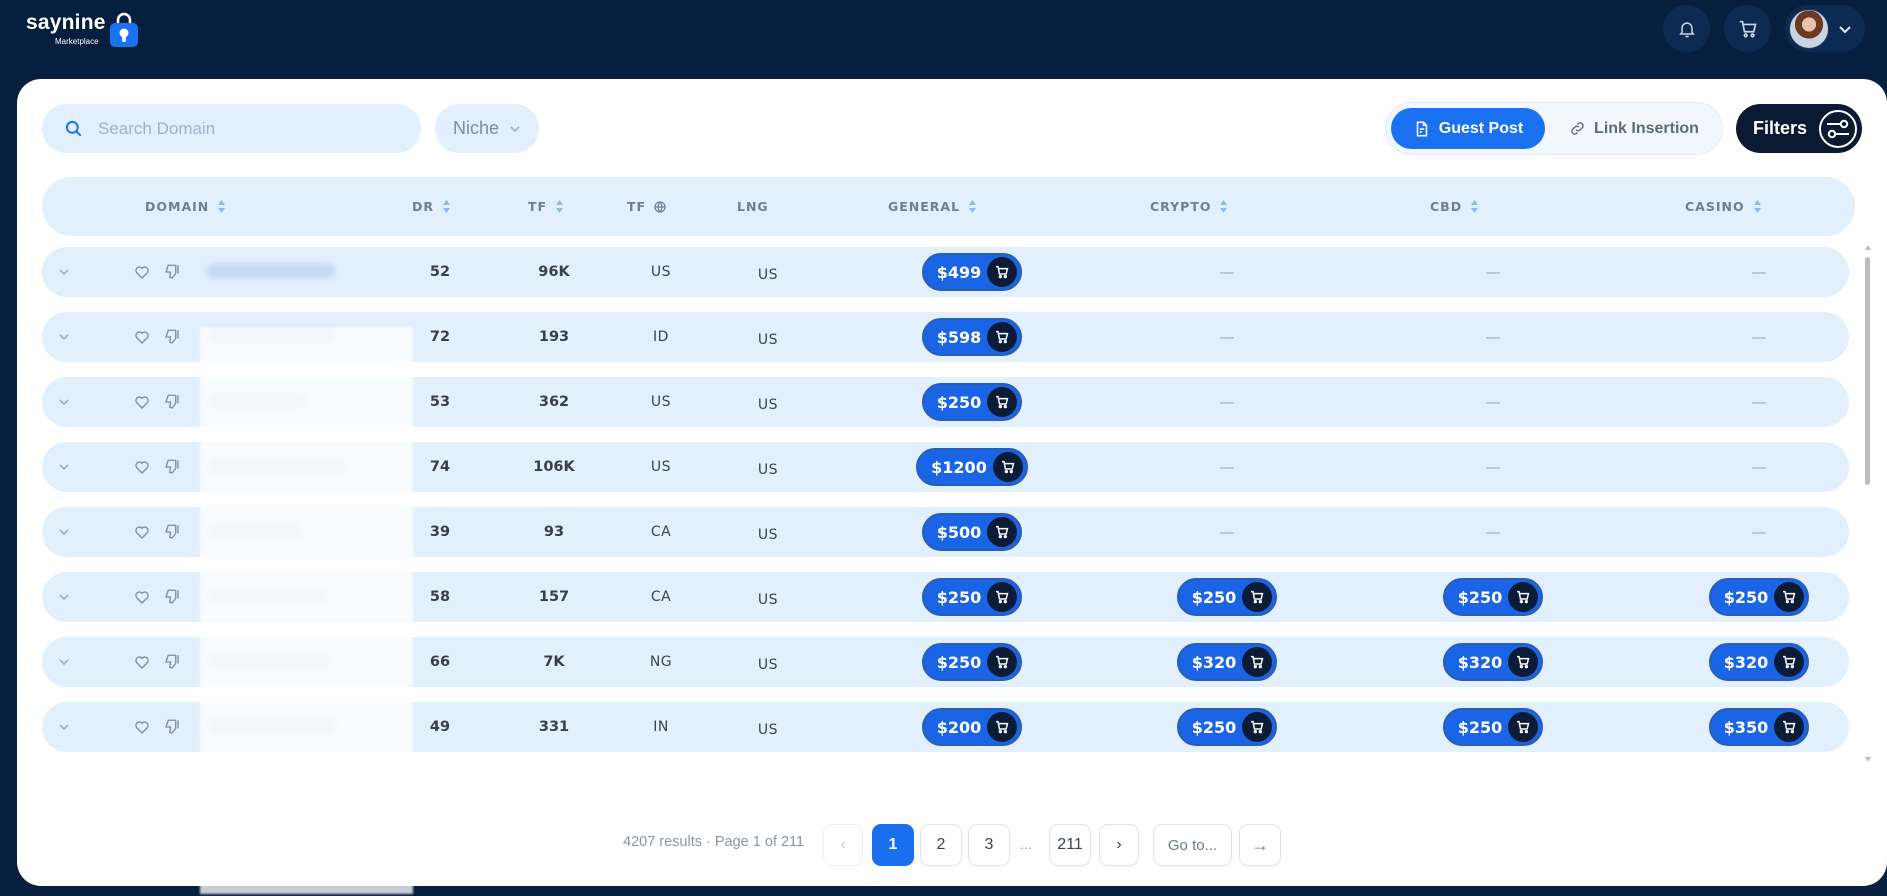 The image size is (1887, 896). I want to click on col-dr: DR, so click(431, 206).